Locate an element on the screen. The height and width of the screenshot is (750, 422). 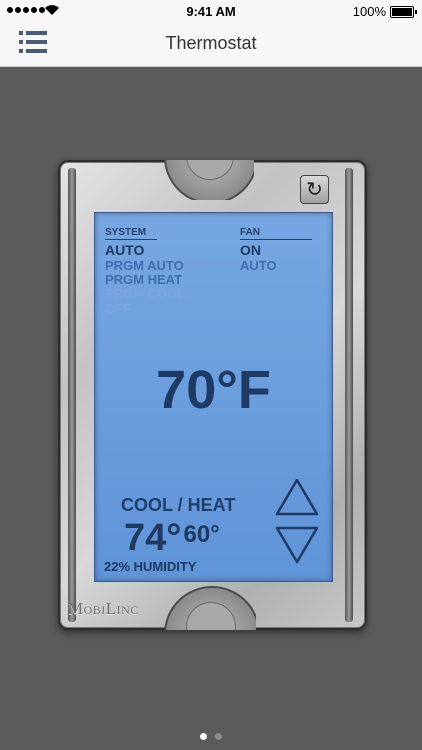
system-option-prgm-auto: PRGM AUTO is located at coordinates (144, 265).